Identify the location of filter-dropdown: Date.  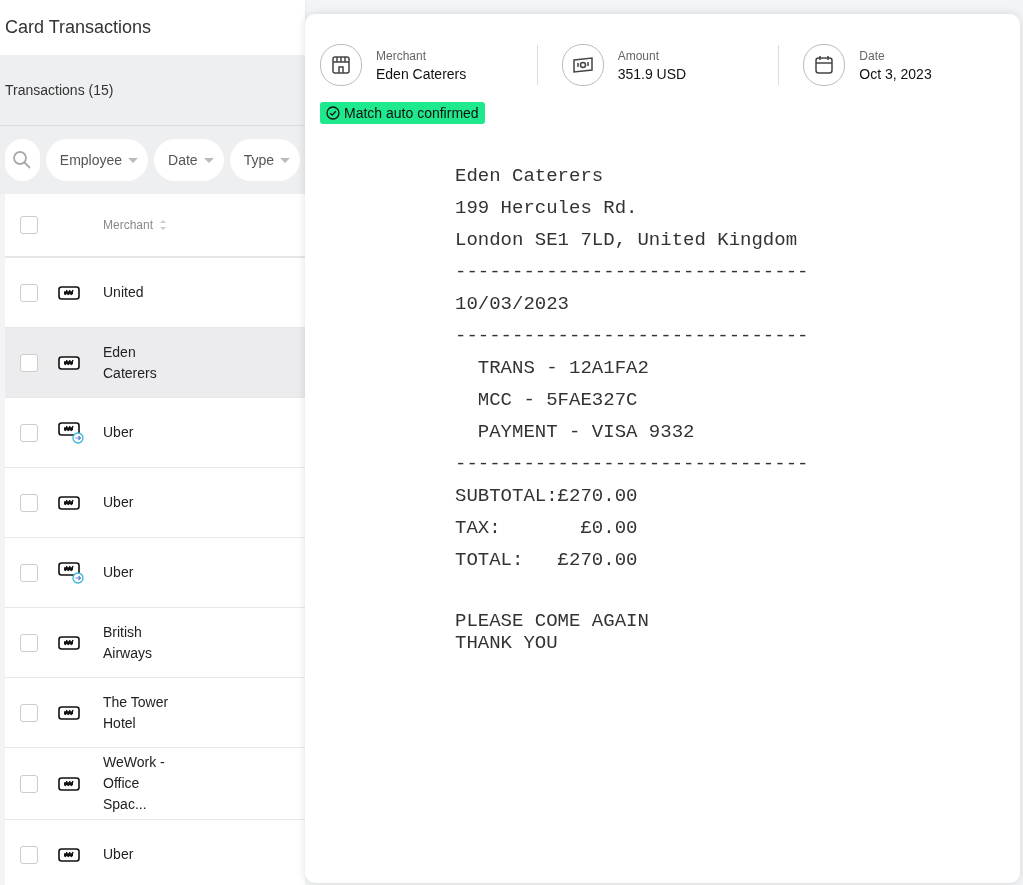
(189, 160).